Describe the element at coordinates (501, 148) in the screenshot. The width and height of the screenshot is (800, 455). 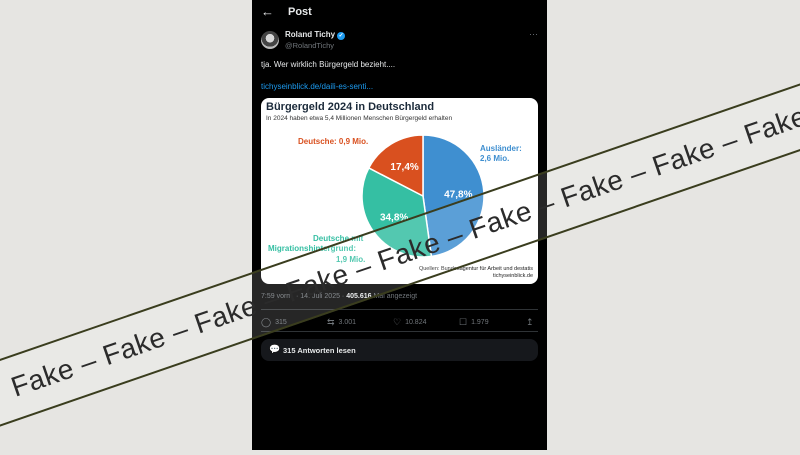
I see `label-auslaender-1: Ausländer:` at that location.